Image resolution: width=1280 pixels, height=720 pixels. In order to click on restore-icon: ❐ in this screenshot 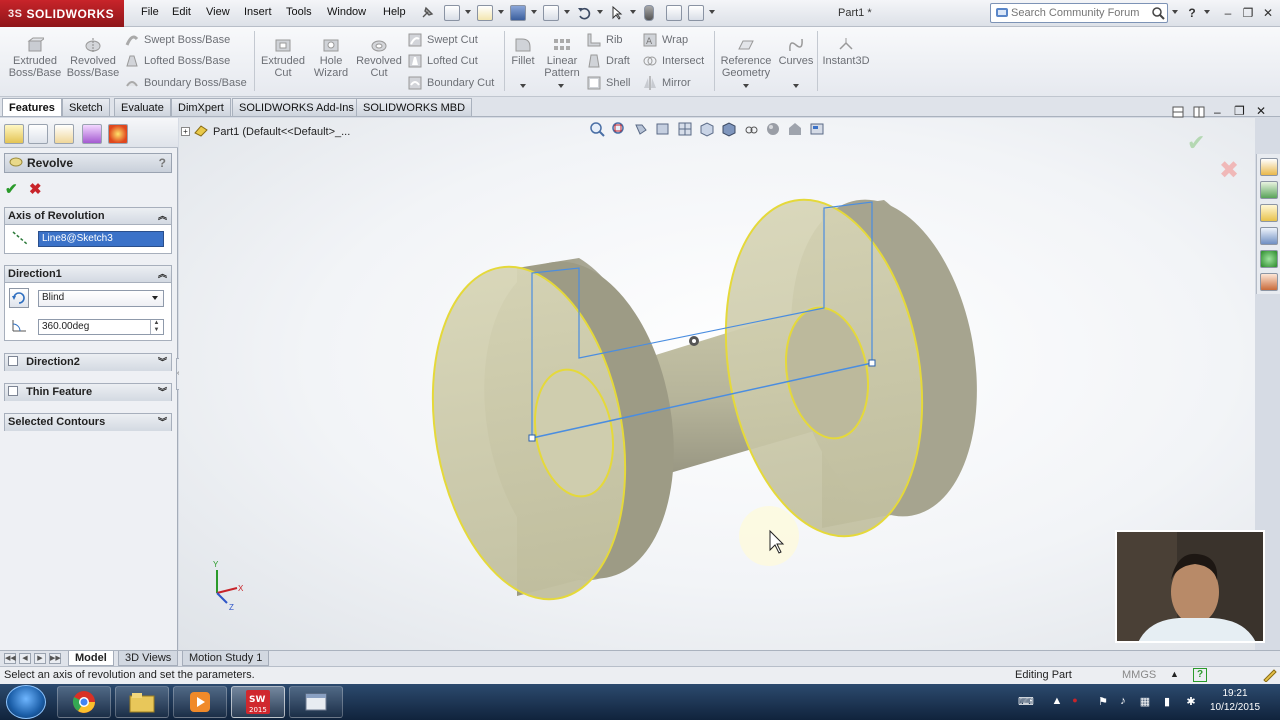, I will do `click(1248, 13)`.